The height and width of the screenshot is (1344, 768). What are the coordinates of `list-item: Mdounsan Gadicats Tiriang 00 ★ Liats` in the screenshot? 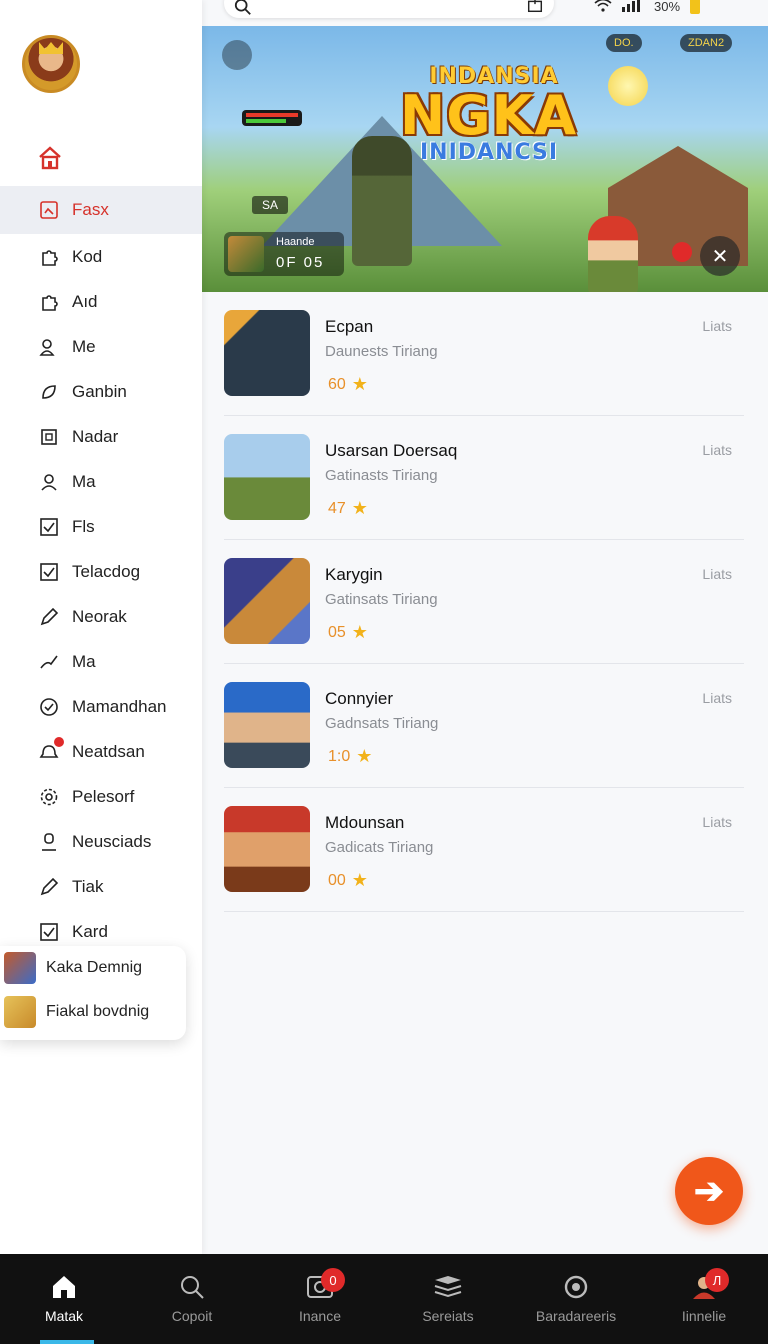 It's located at (484, 850).